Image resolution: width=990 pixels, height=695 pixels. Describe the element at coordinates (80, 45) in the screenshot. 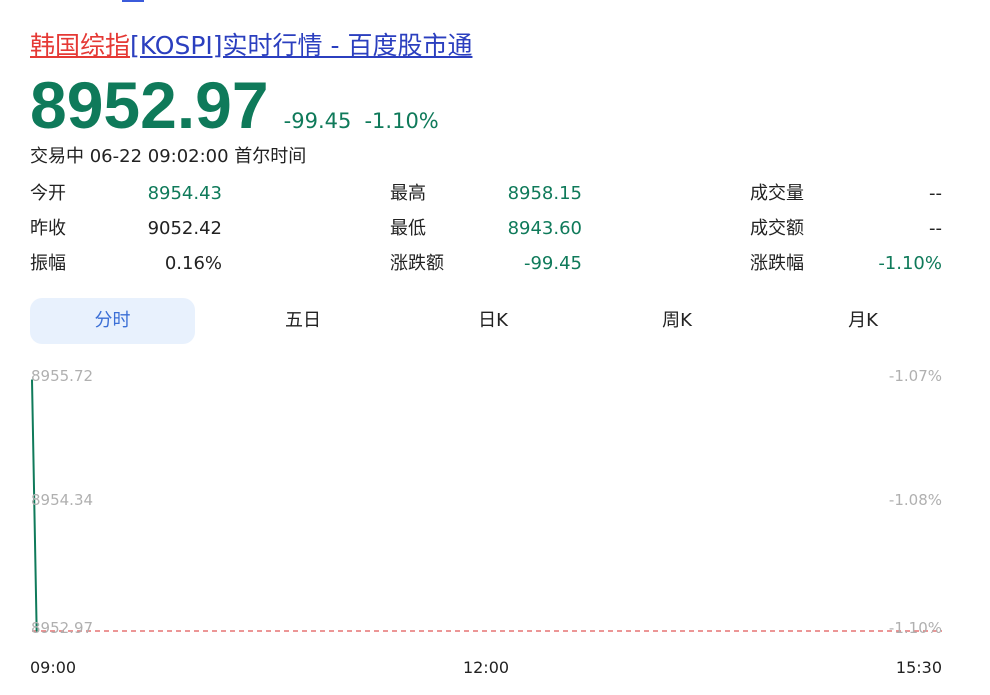

I see `title-index-name: 韩国综指` at that location.